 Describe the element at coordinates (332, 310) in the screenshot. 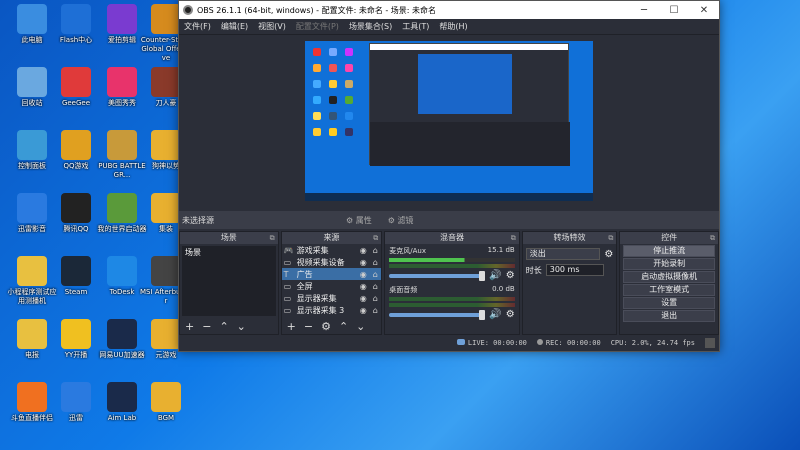

I see `source-item: ▭ 显示器采集 3 ◉ ⌂` at that location.